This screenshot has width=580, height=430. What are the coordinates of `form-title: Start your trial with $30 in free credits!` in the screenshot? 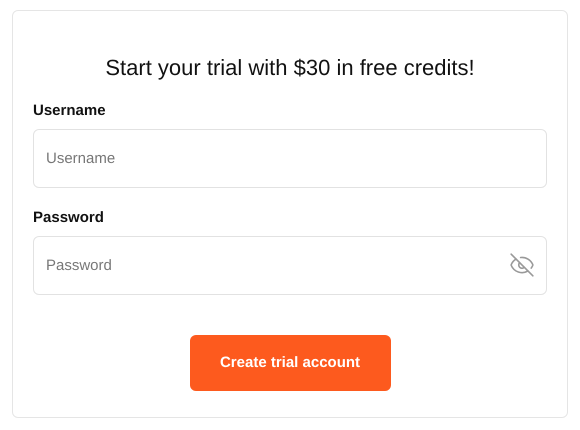 It's located at (290, 68).